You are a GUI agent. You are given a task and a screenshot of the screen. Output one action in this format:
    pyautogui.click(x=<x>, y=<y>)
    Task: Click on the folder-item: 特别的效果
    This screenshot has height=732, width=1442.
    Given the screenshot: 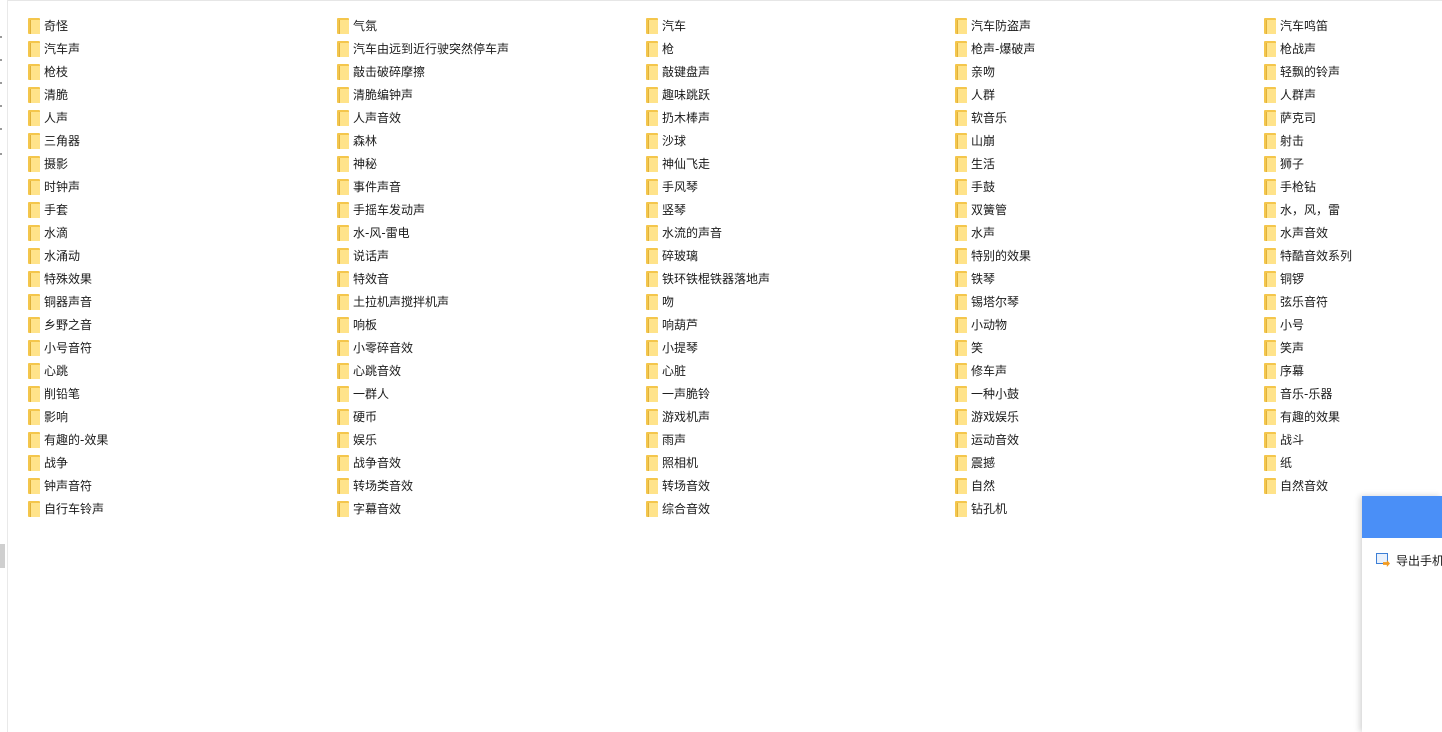 What is the action you would take?
    pyautogui.click(x=1109, y=255)
    